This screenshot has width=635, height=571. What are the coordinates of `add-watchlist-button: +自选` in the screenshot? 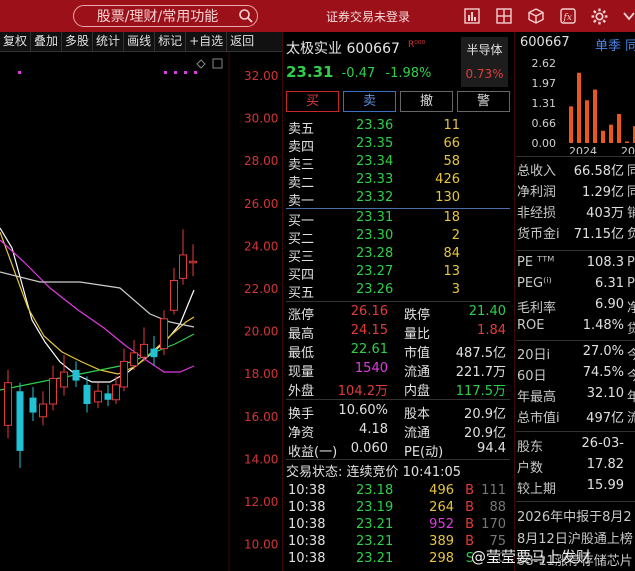 It's located at (207, 41).